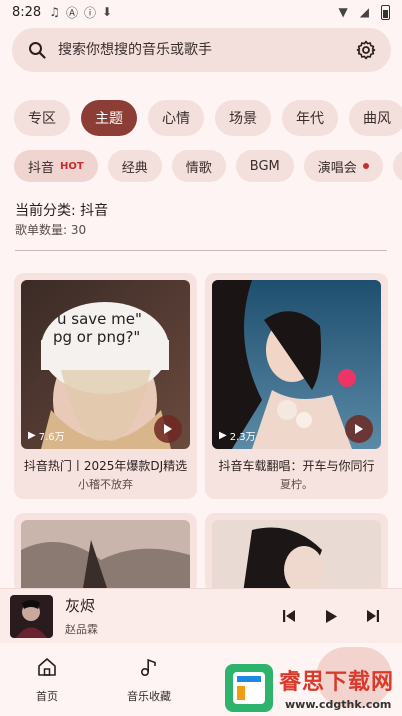 The width and height of the screenshot is (402, 716). What do you see at coordinates (296, 484) in the screenshot?
I see `playlist-creator: 夏柠。` at bounding box center [296, 484].